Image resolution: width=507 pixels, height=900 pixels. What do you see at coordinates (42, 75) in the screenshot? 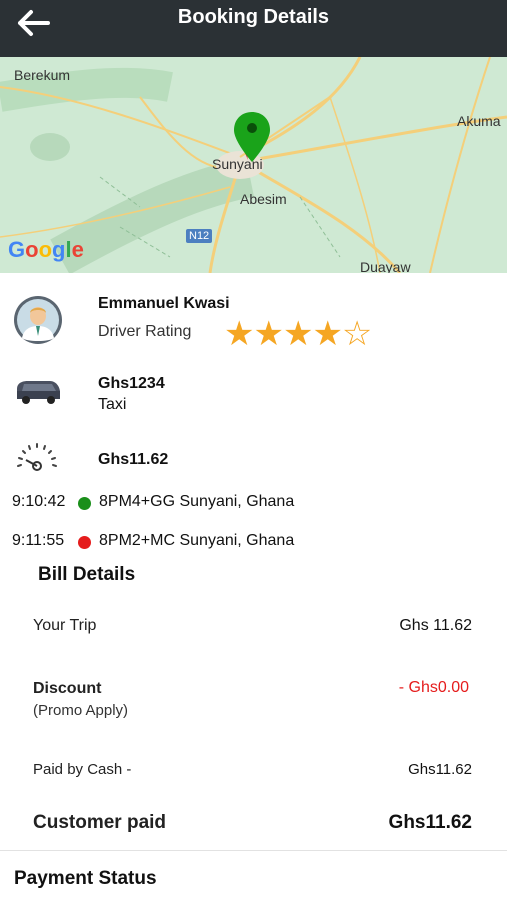
I see `map-label-berekum: Berekum` at bounding box center [42, 75].